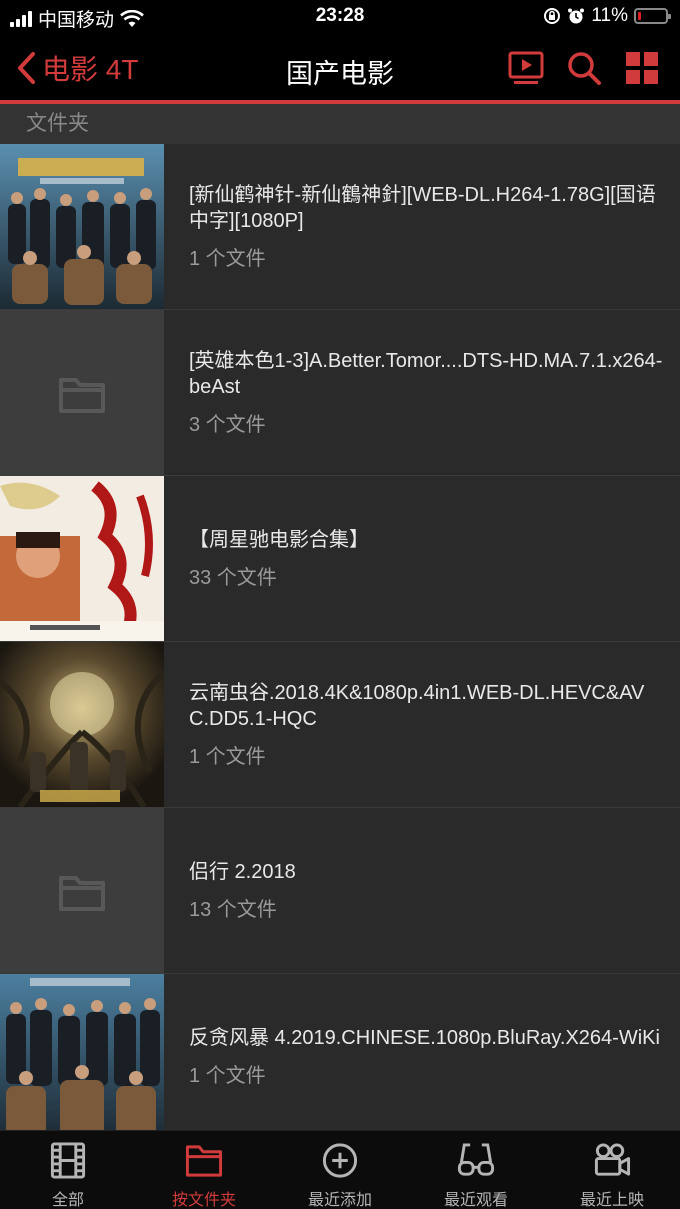 This screenshot has height=1209, width=680. I want to click on folder-file-count: 3 个文件, so click(227, 425).